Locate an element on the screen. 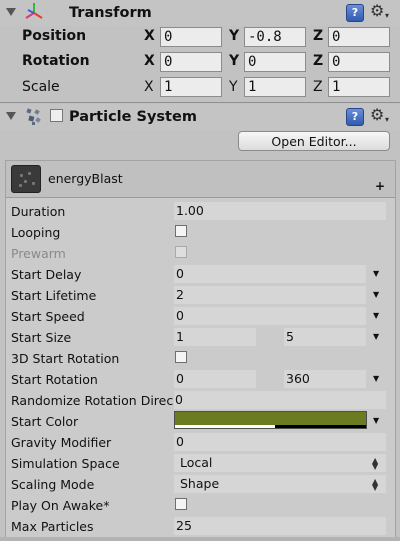 The image size is (400, 541). max-particles-field: 25 is located at coordinates (280, 526).